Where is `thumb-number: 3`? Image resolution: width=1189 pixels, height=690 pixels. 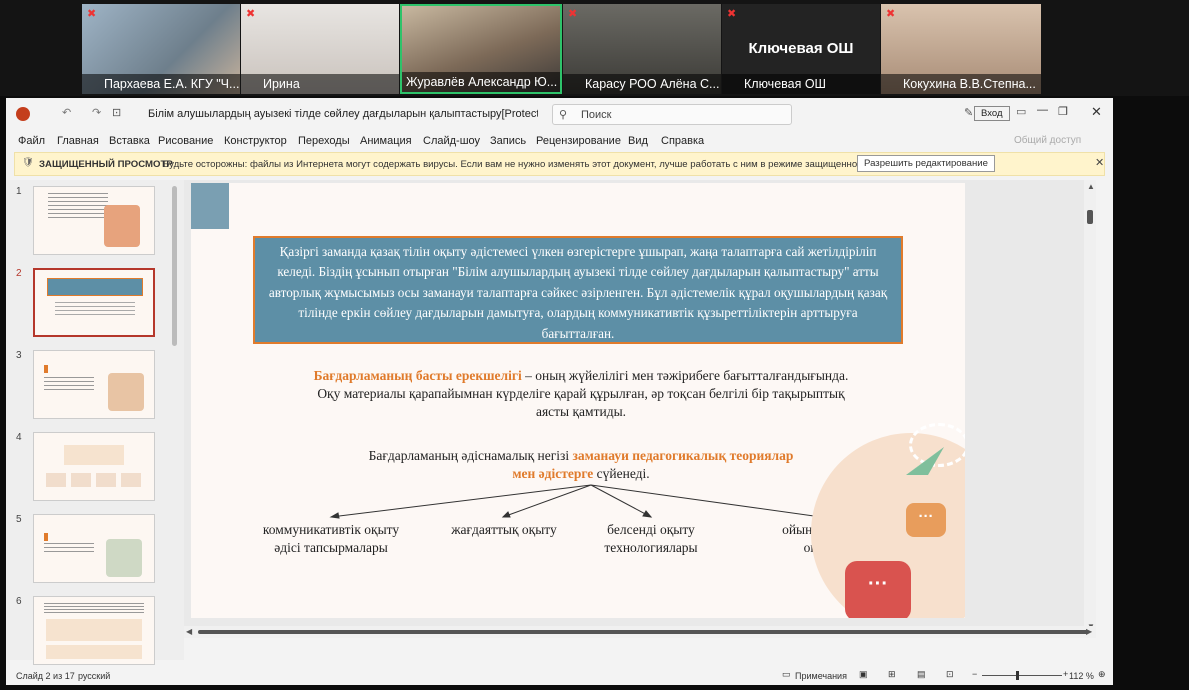
thumb-number: 3 is located at coordinates (19, 355).